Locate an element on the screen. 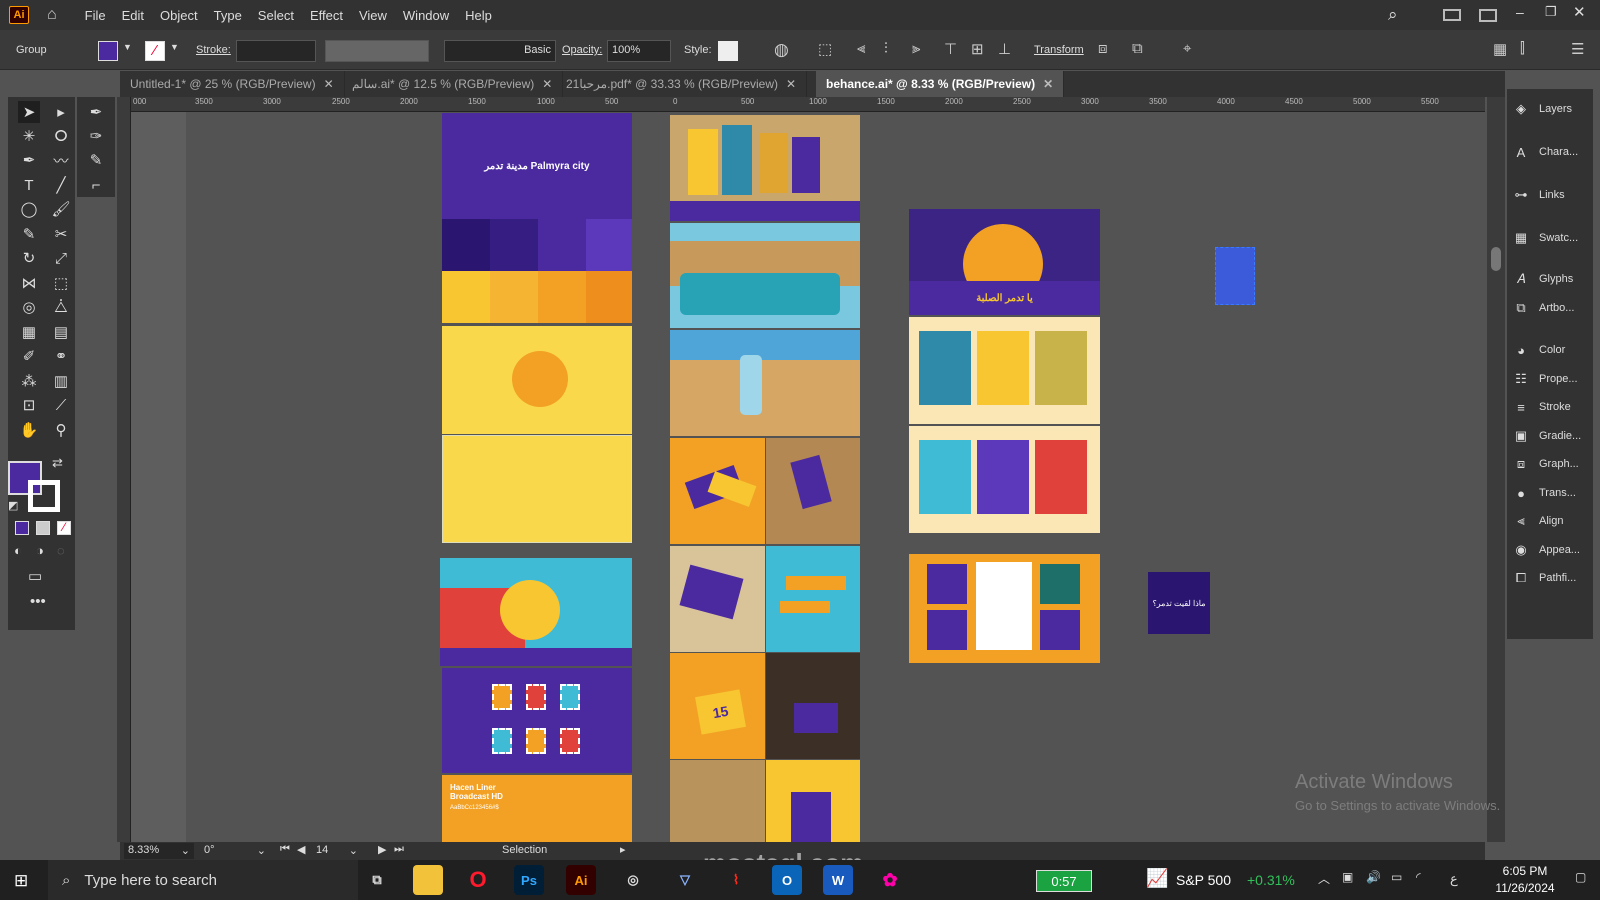 The image size is (1600, 900). rotate-tool-icon: ↻ is located at coordinates (29, 258).